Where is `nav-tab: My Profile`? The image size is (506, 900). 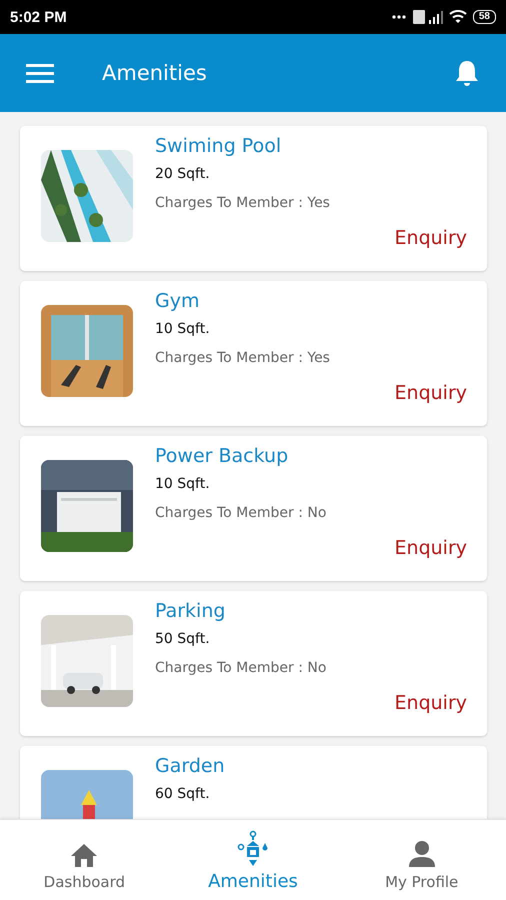
nav-tab: My Profile is located at coordinates (421, 860).